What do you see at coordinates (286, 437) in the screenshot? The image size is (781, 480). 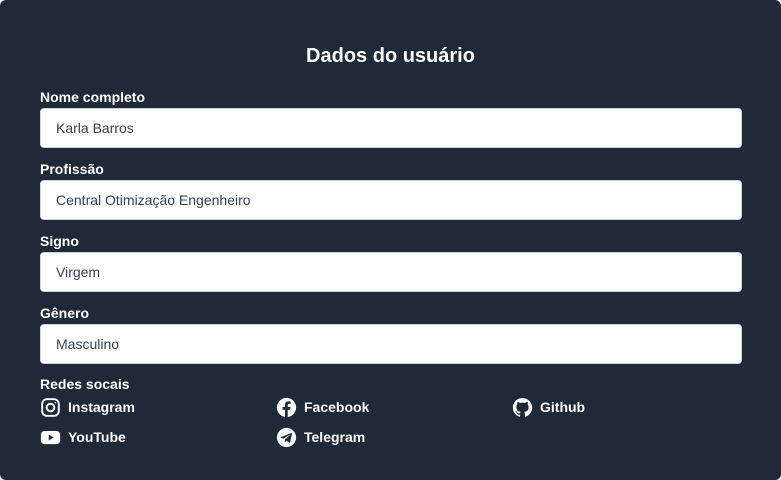 I see `telegram-icon` at bounding box center [286, 437].